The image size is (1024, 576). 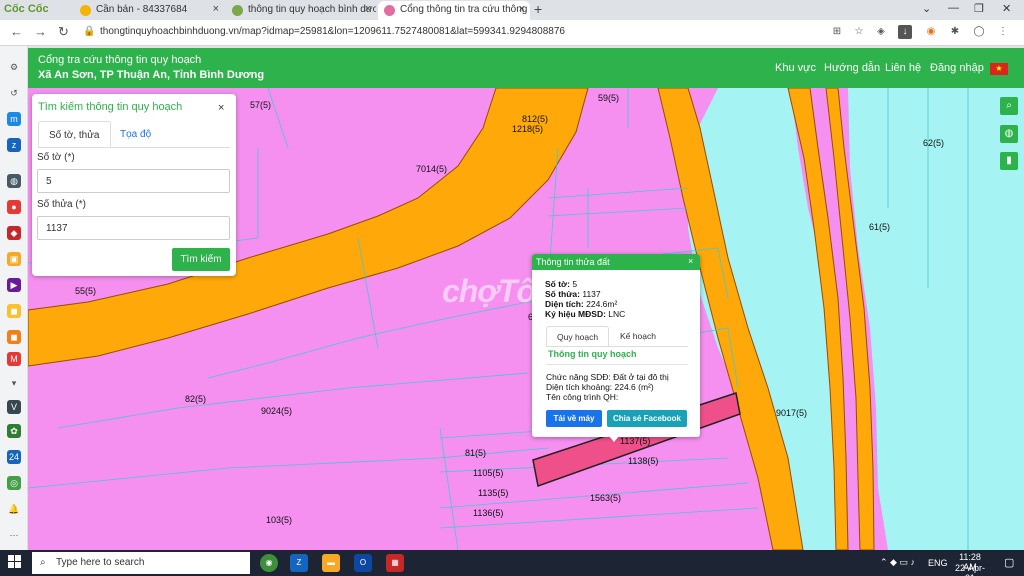 What do you see at coordinates (1009, 562) in the screenshot?
I see `notification-icon: ▢` at bounding box center [1009, 562].